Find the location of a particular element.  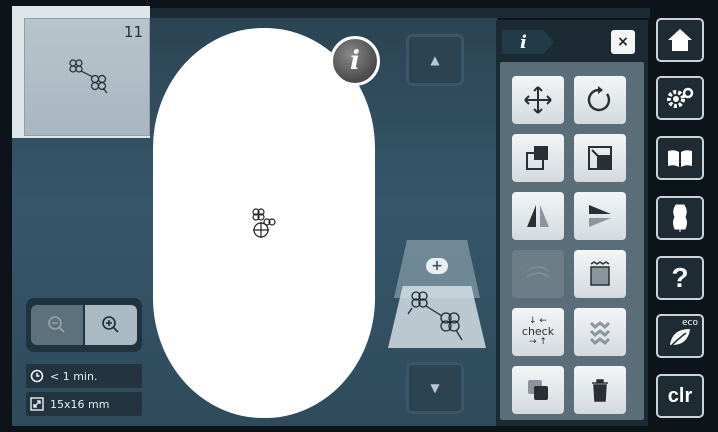

duplicate-icon is located at coordinates (538, 390).